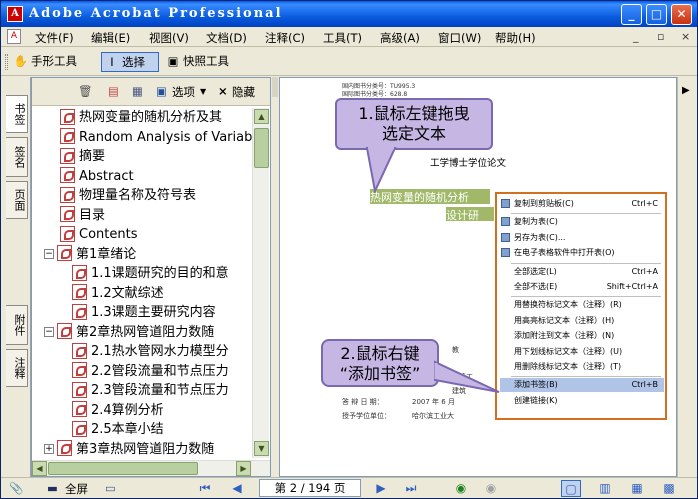 Image resolution: width=698 pixels, height=499 pixels. I want to click on context-menu-item: 在电子表格软件中打开表(O), so click(582, 253).